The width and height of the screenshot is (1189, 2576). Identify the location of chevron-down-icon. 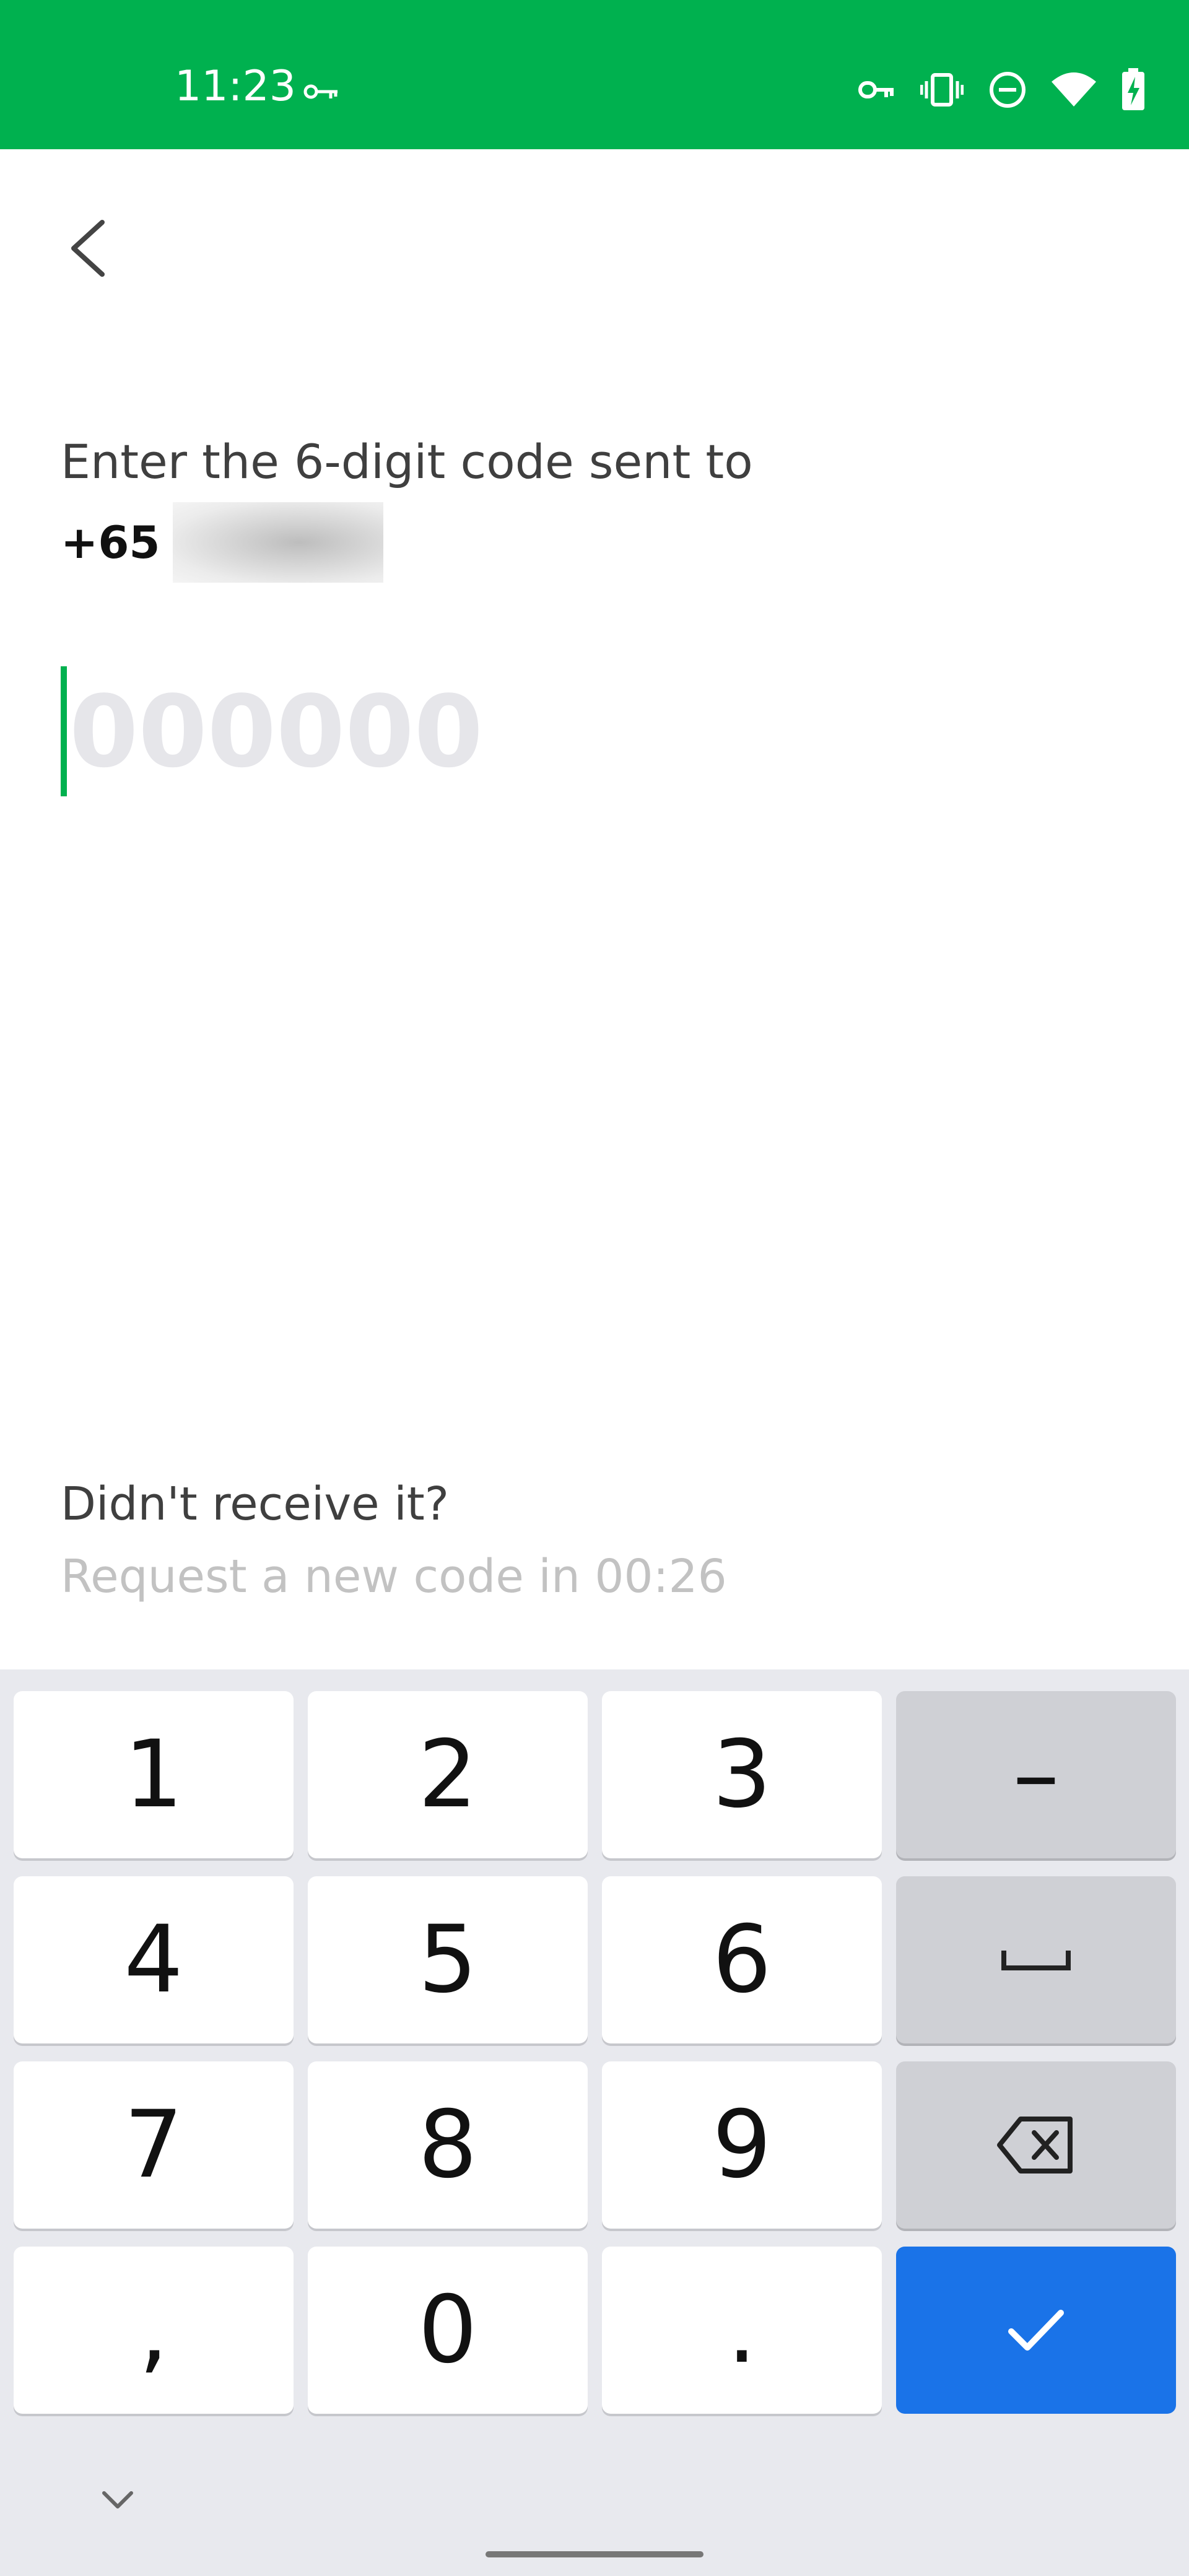
(117, 2500).